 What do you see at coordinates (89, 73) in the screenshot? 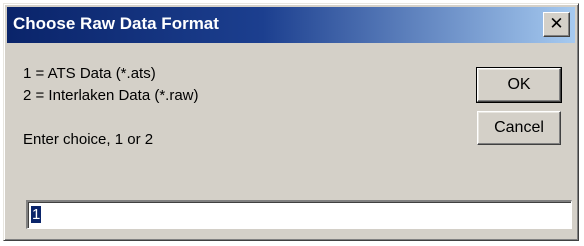
I see `option-line-1: 1 = ATS Data (*.ats)` at bounding box center [89, 73].